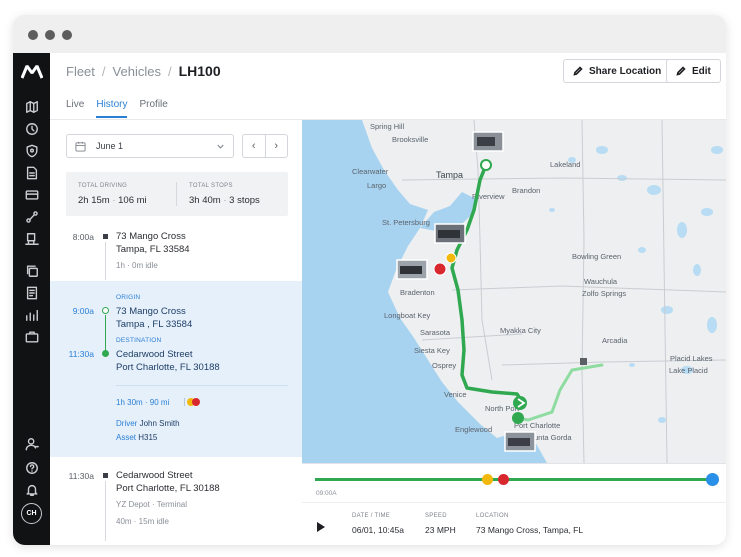 The width and height of the screenshot is (741, 557). What do you see at coordinates (147, 437) in the screenshot?
I see `asset-name: H315` at bounding box center [147, 437].